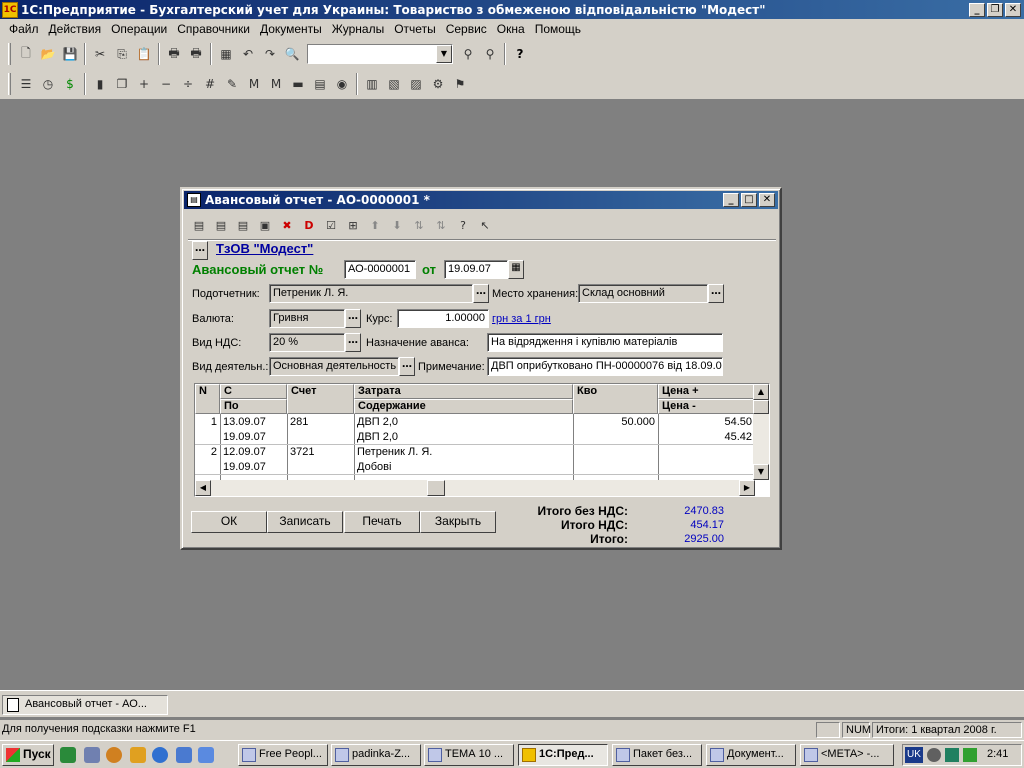 This screenshot has height=768, width=1024. What do you see at coordinates (188, 84) in the screenshot?
I see `divide-icon: ÷` at bounding box center [188, 84].